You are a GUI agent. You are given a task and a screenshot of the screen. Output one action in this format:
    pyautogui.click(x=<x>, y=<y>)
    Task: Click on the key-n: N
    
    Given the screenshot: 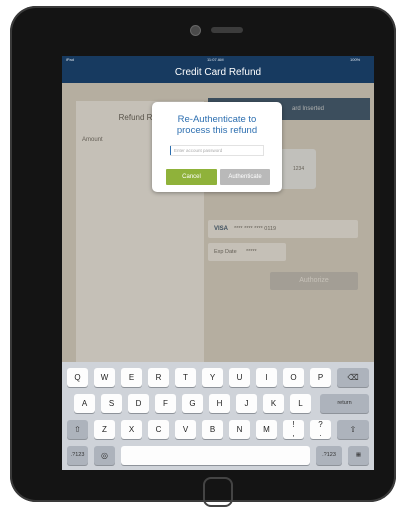 What is the action you would take?
    pyautogui.click(x=239, y=429)
    